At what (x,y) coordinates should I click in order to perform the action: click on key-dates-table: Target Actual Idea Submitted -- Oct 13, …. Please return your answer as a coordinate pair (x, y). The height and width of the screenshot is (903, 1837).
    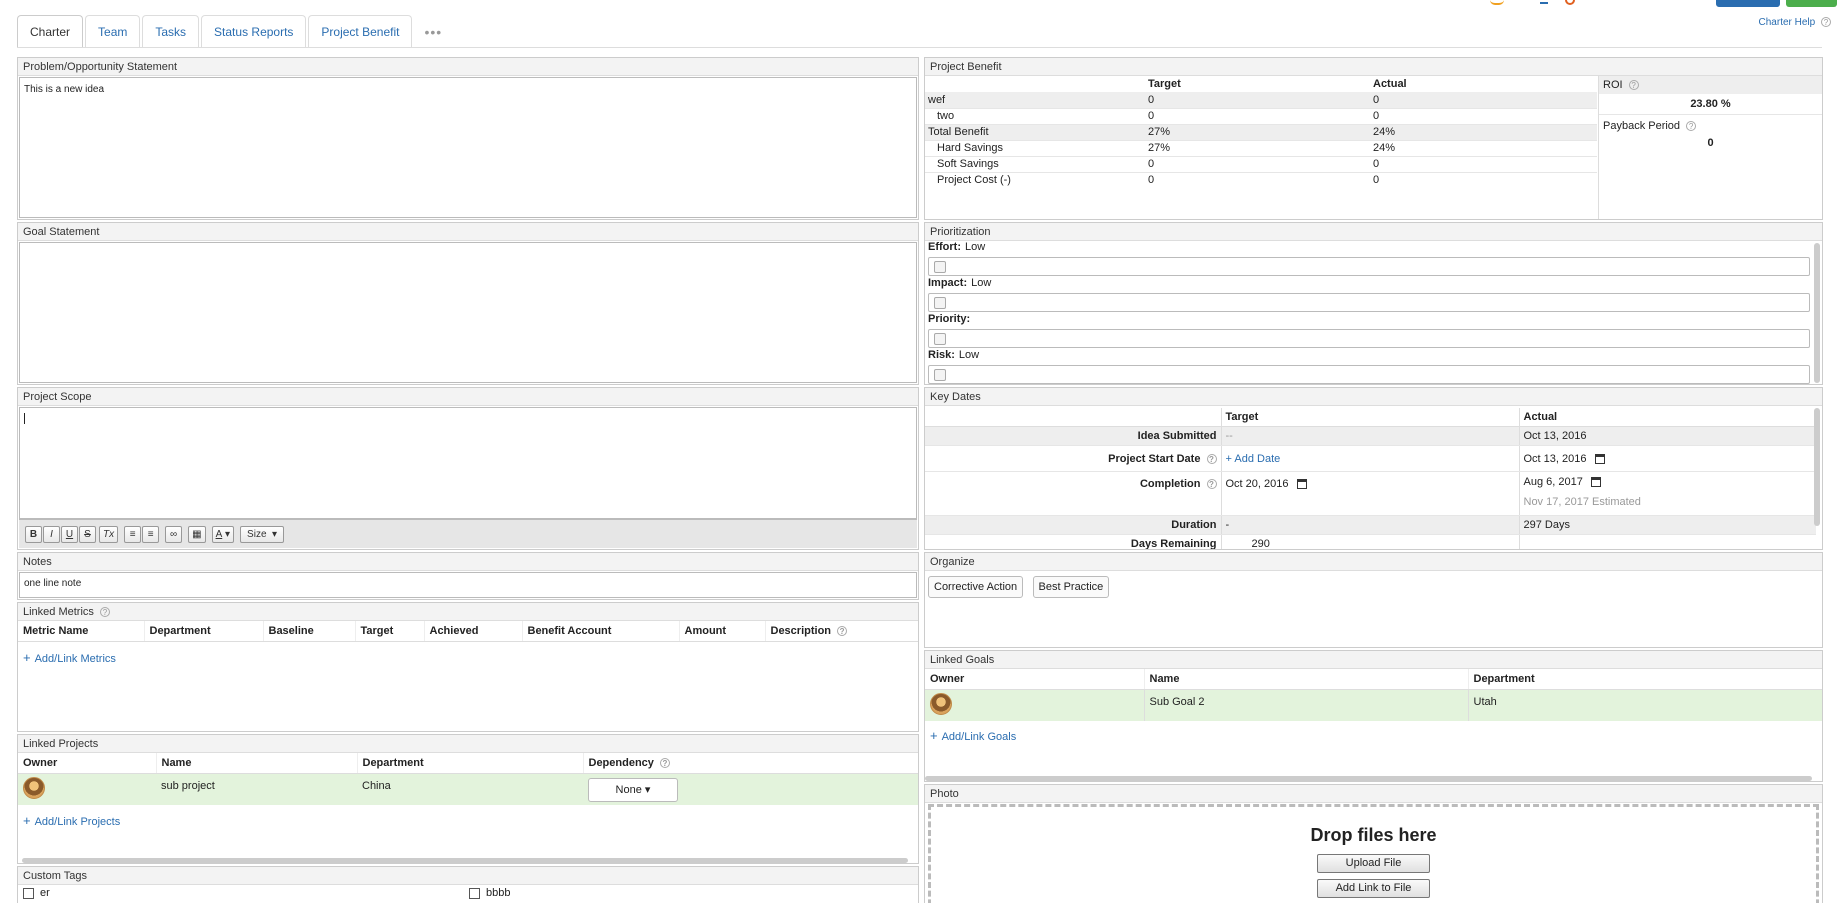
    Looking at the image, I should click on (1370, 478).